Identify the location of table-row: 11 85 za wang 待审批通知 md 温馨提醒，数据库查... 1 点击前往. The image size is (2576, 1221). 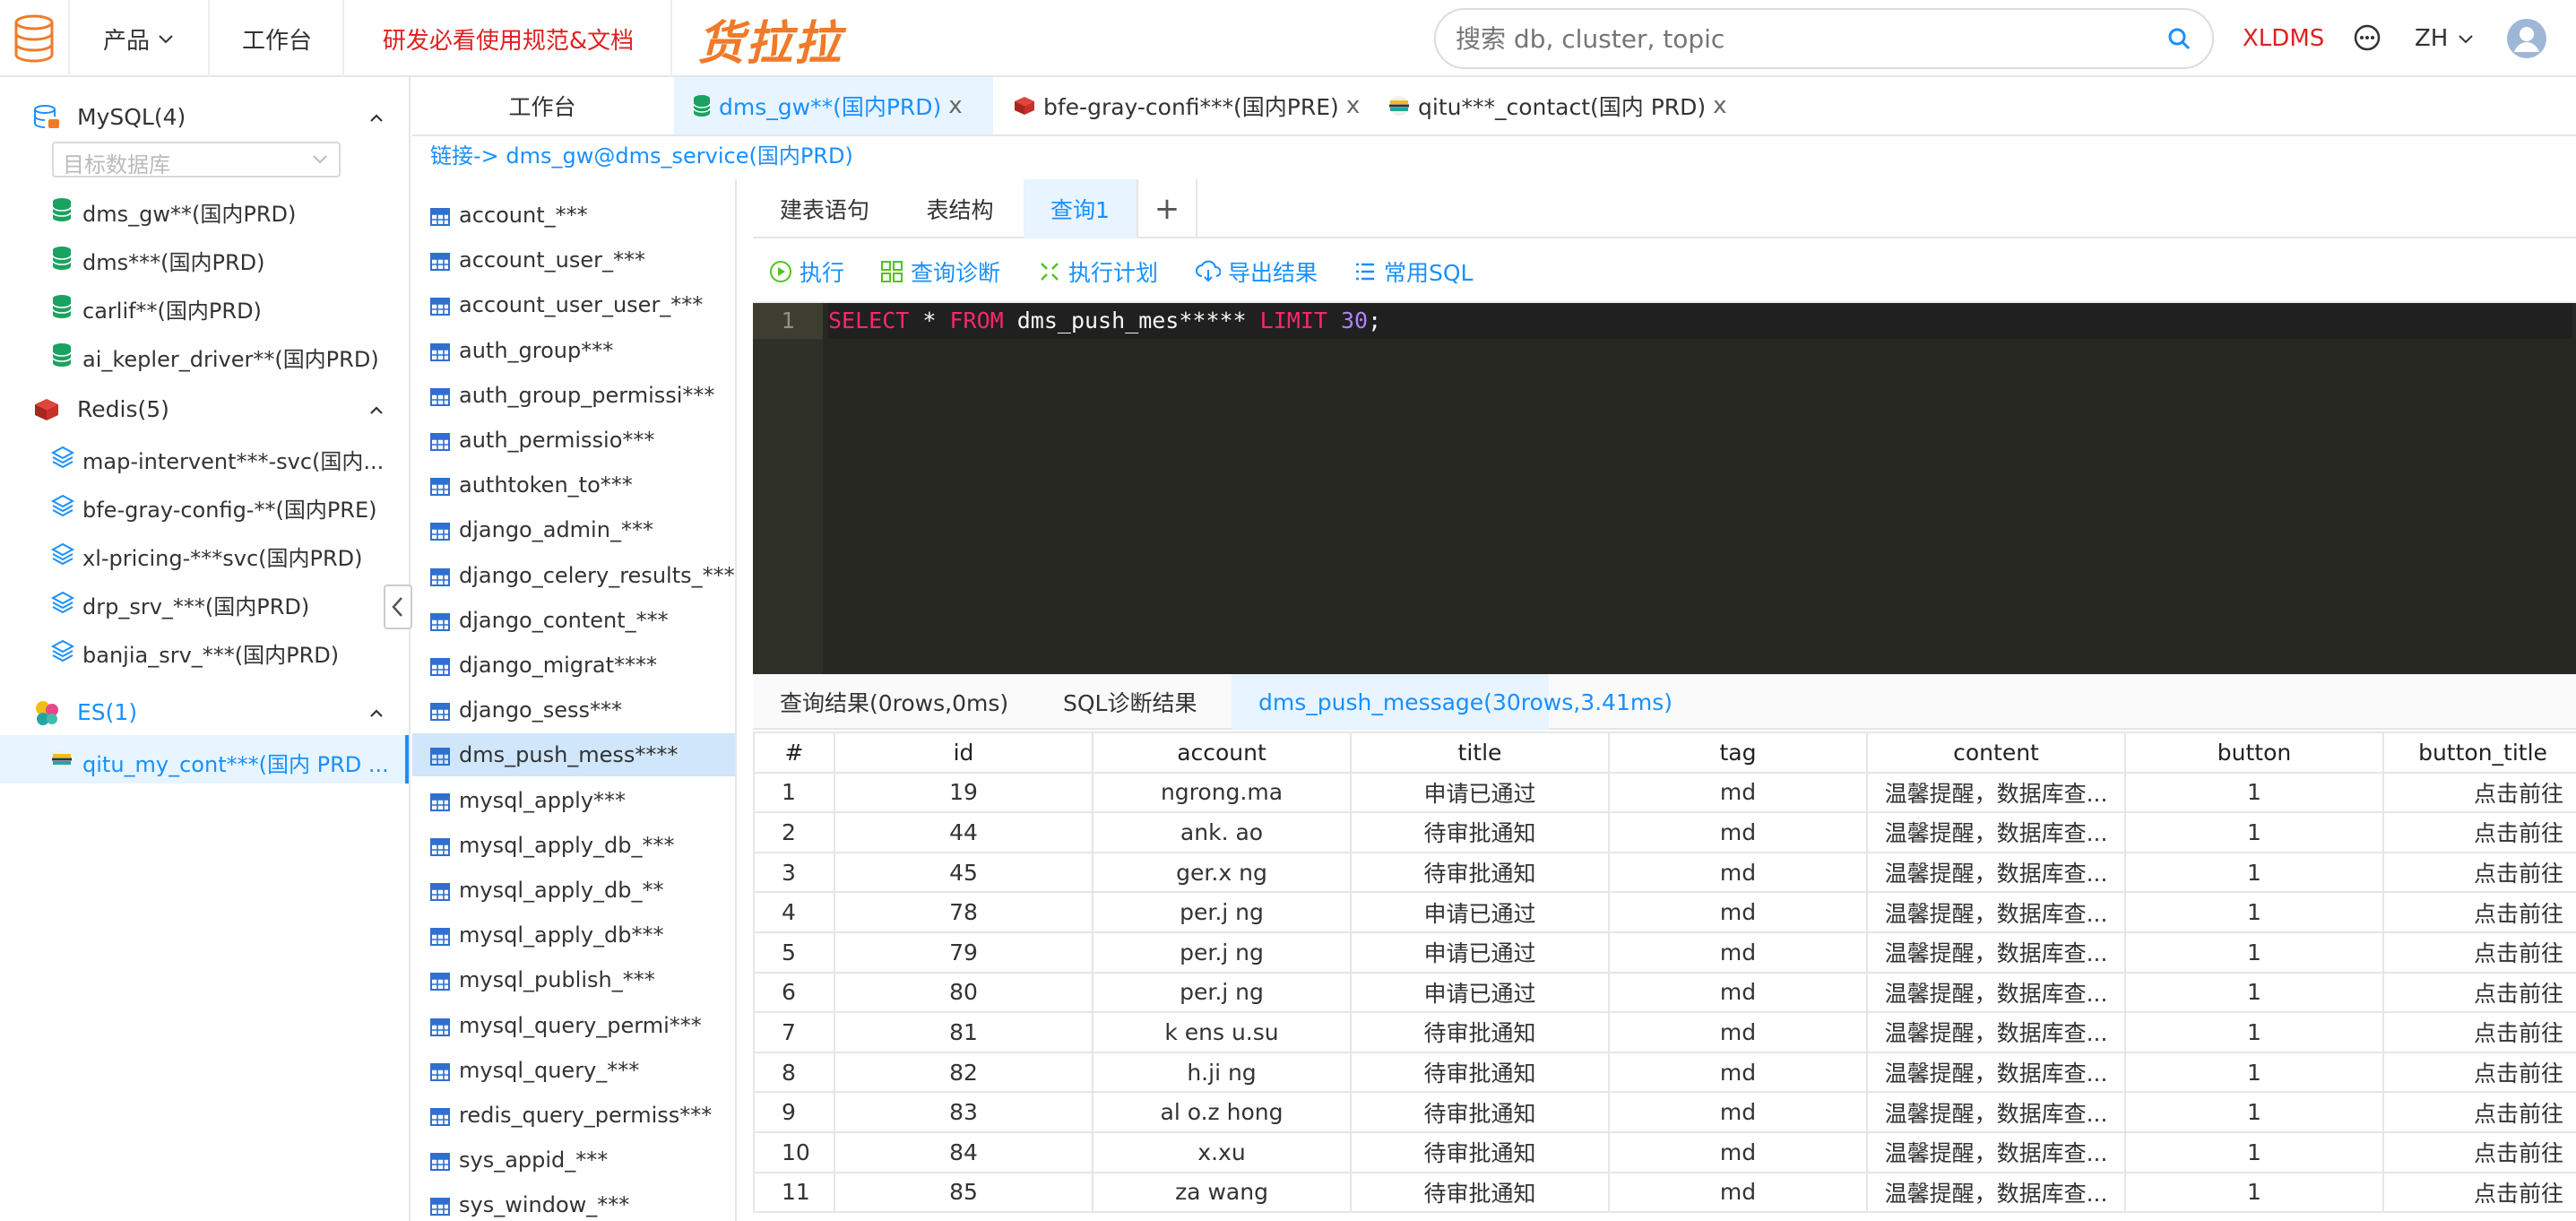
(1664, 1192).